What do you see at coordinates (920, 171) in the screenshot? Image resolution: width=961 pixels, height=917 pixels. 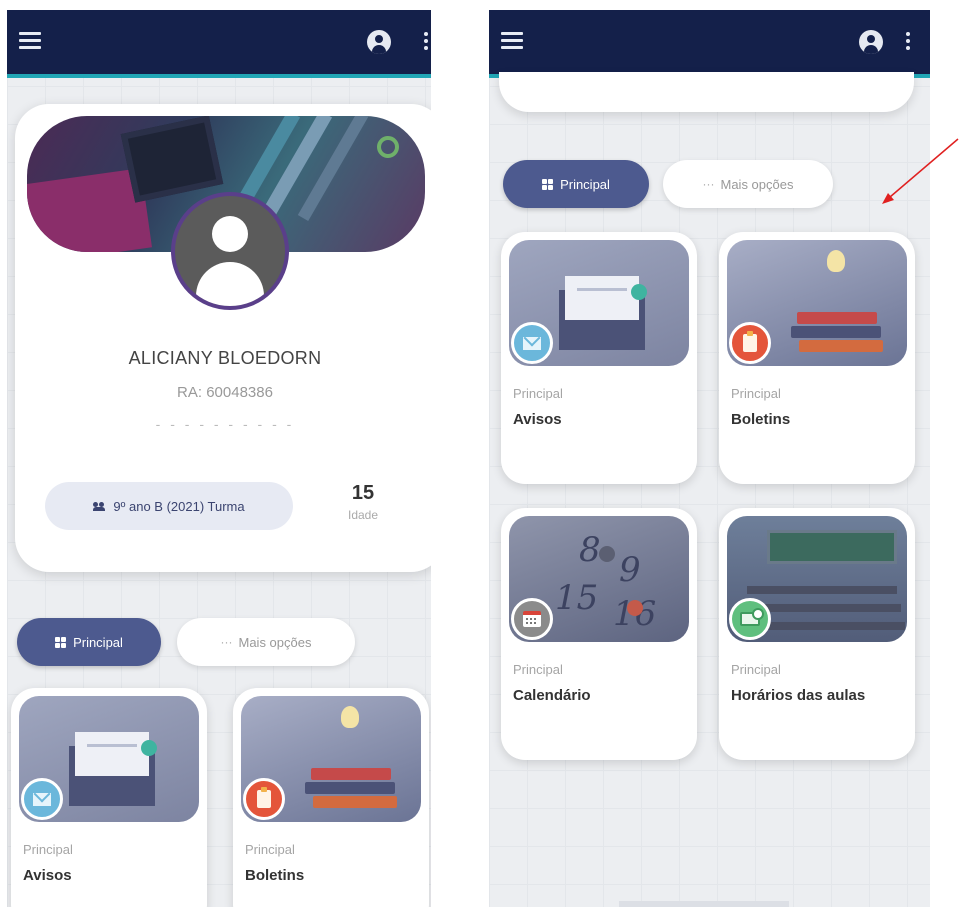 I see `annotation-arrow` at bounding box center [920, 171].